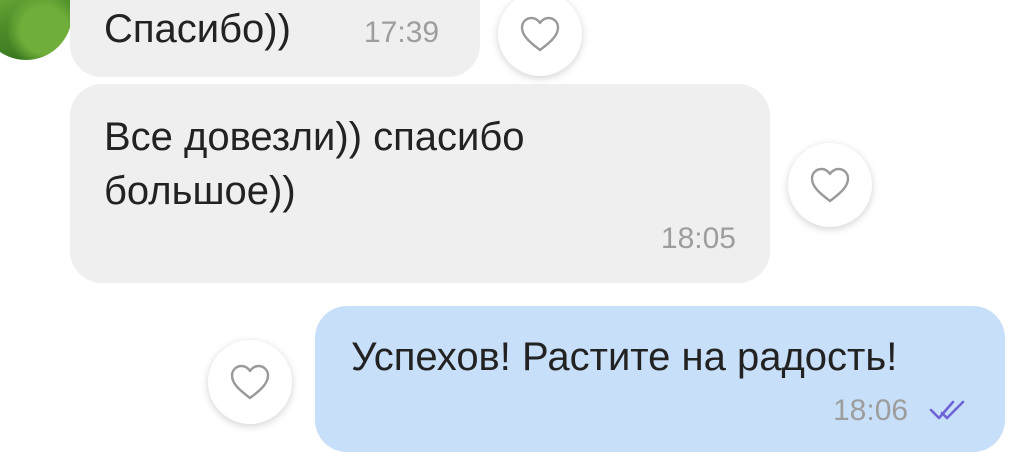 The width and height of the screenshot is (1017, 472). I want to click on message-timestamp: 18:06, so click(871, 410).